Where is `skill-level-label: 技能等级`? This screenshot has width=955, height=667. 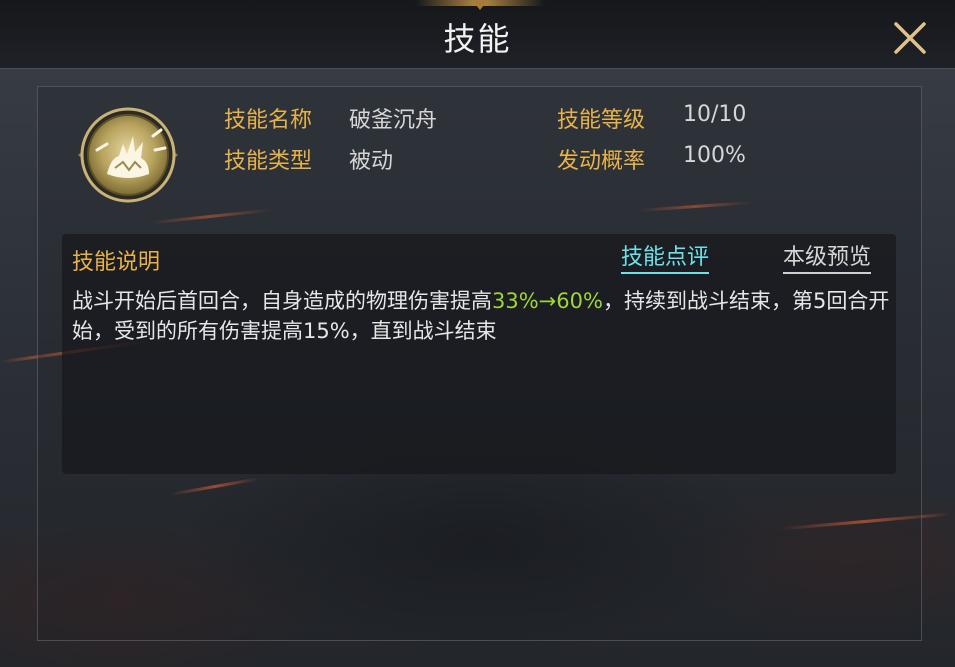
skill-level-label: 技能等级 is located at coordinates (601, 120).